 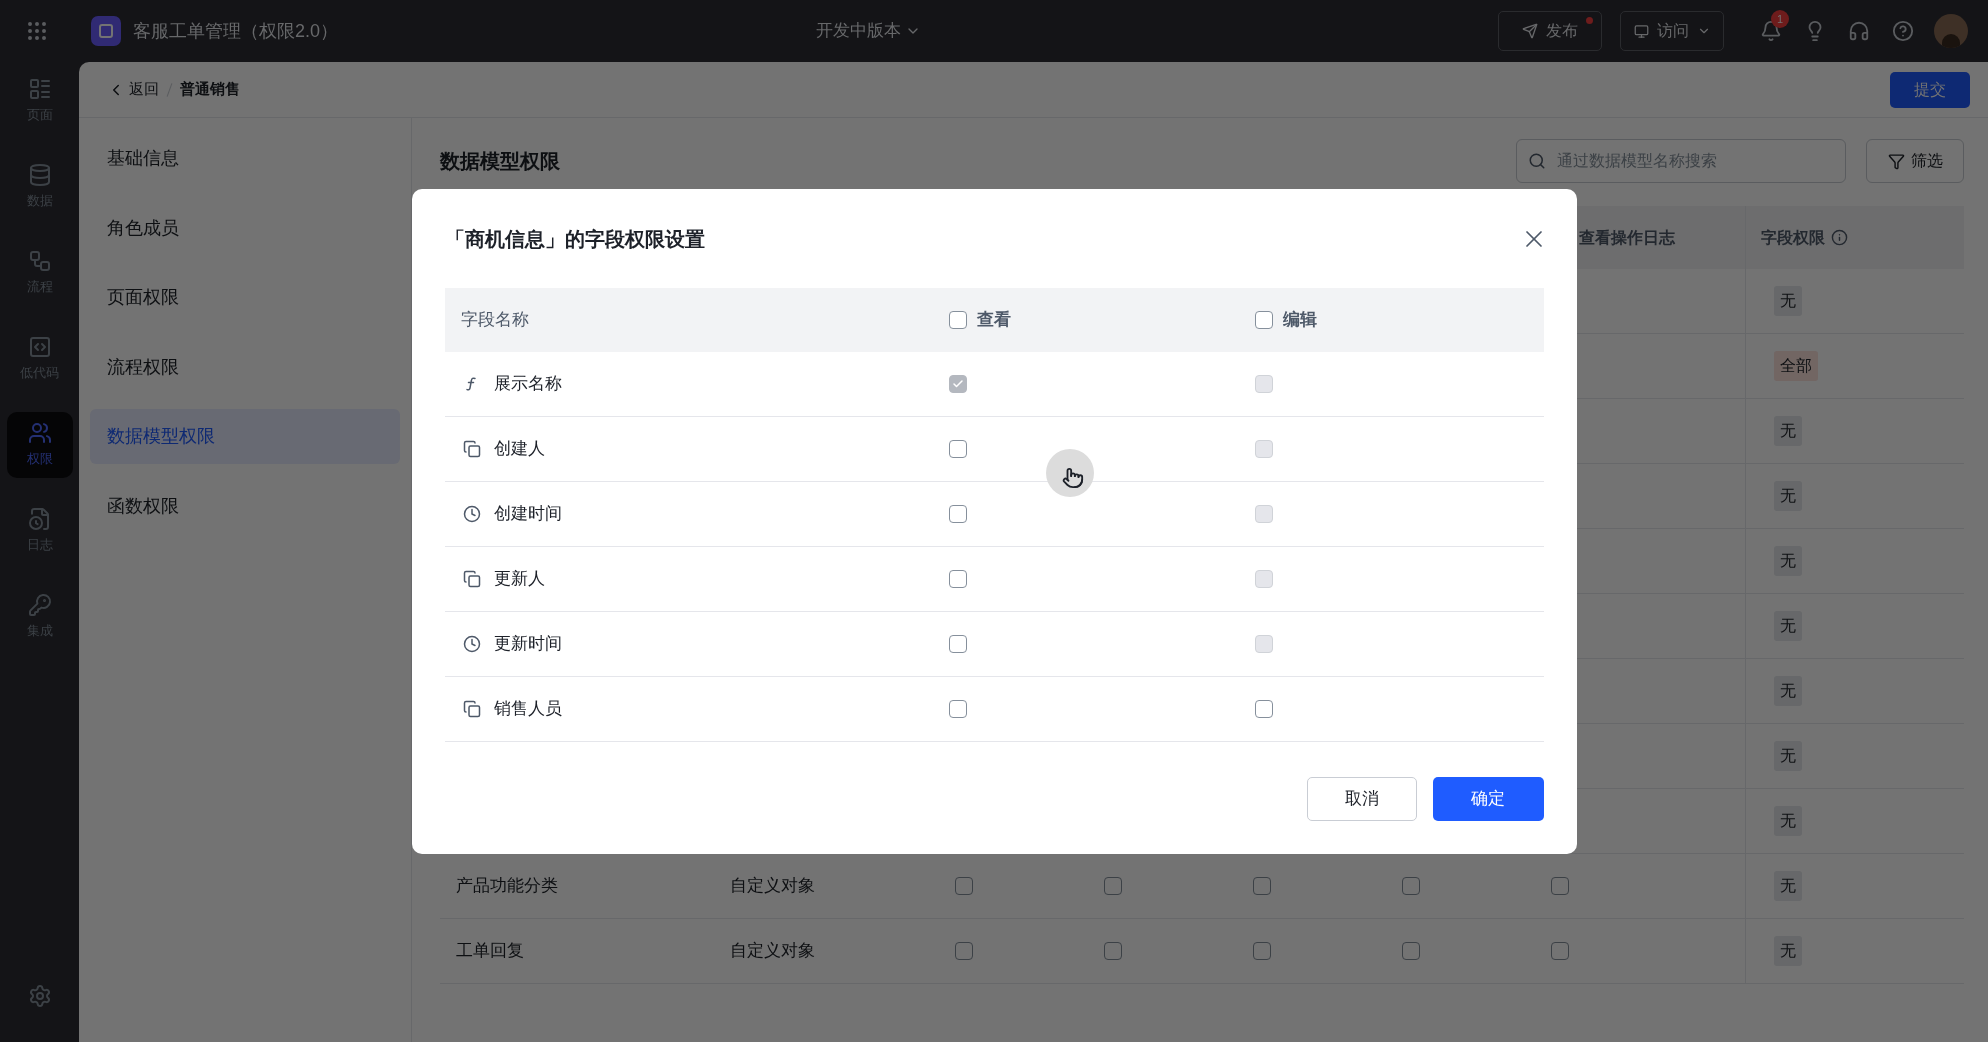 I want to click on app-logo-icon, so click(x=106, y=31).